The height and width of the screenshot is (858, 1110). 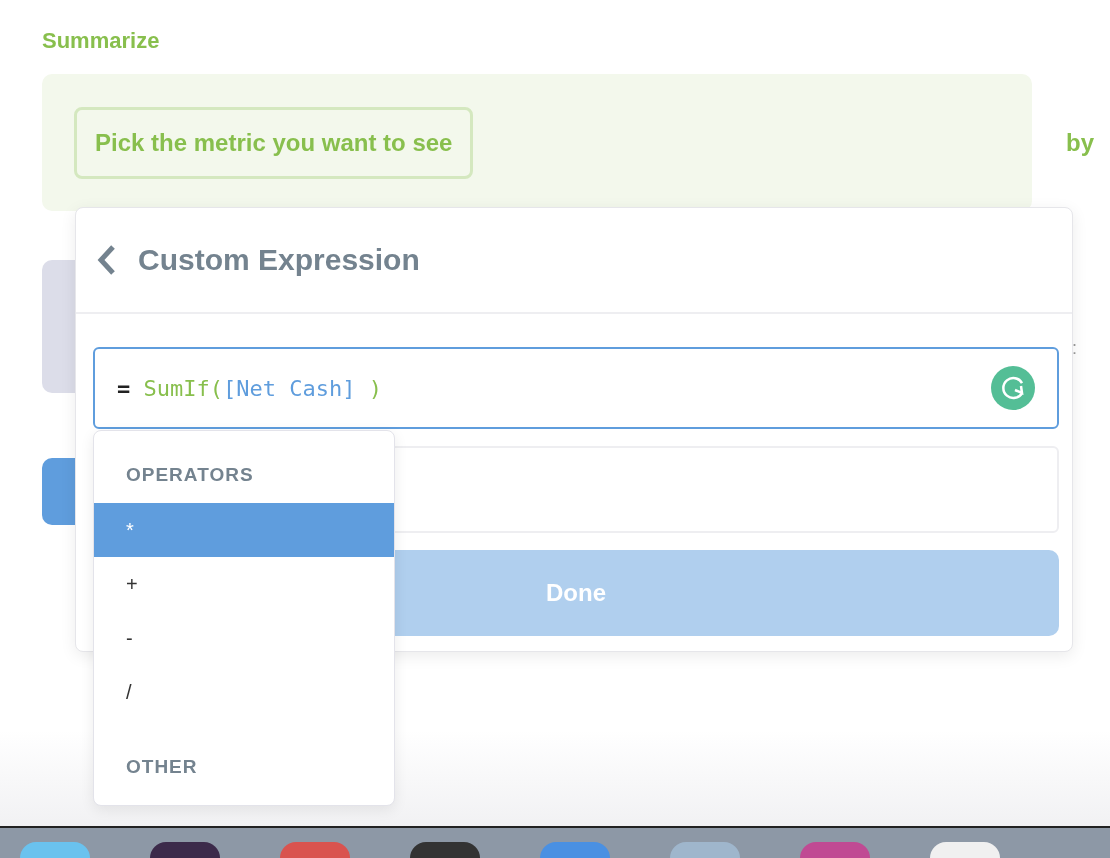 I want to click on operator-option: /, so click(x=244, y=692).